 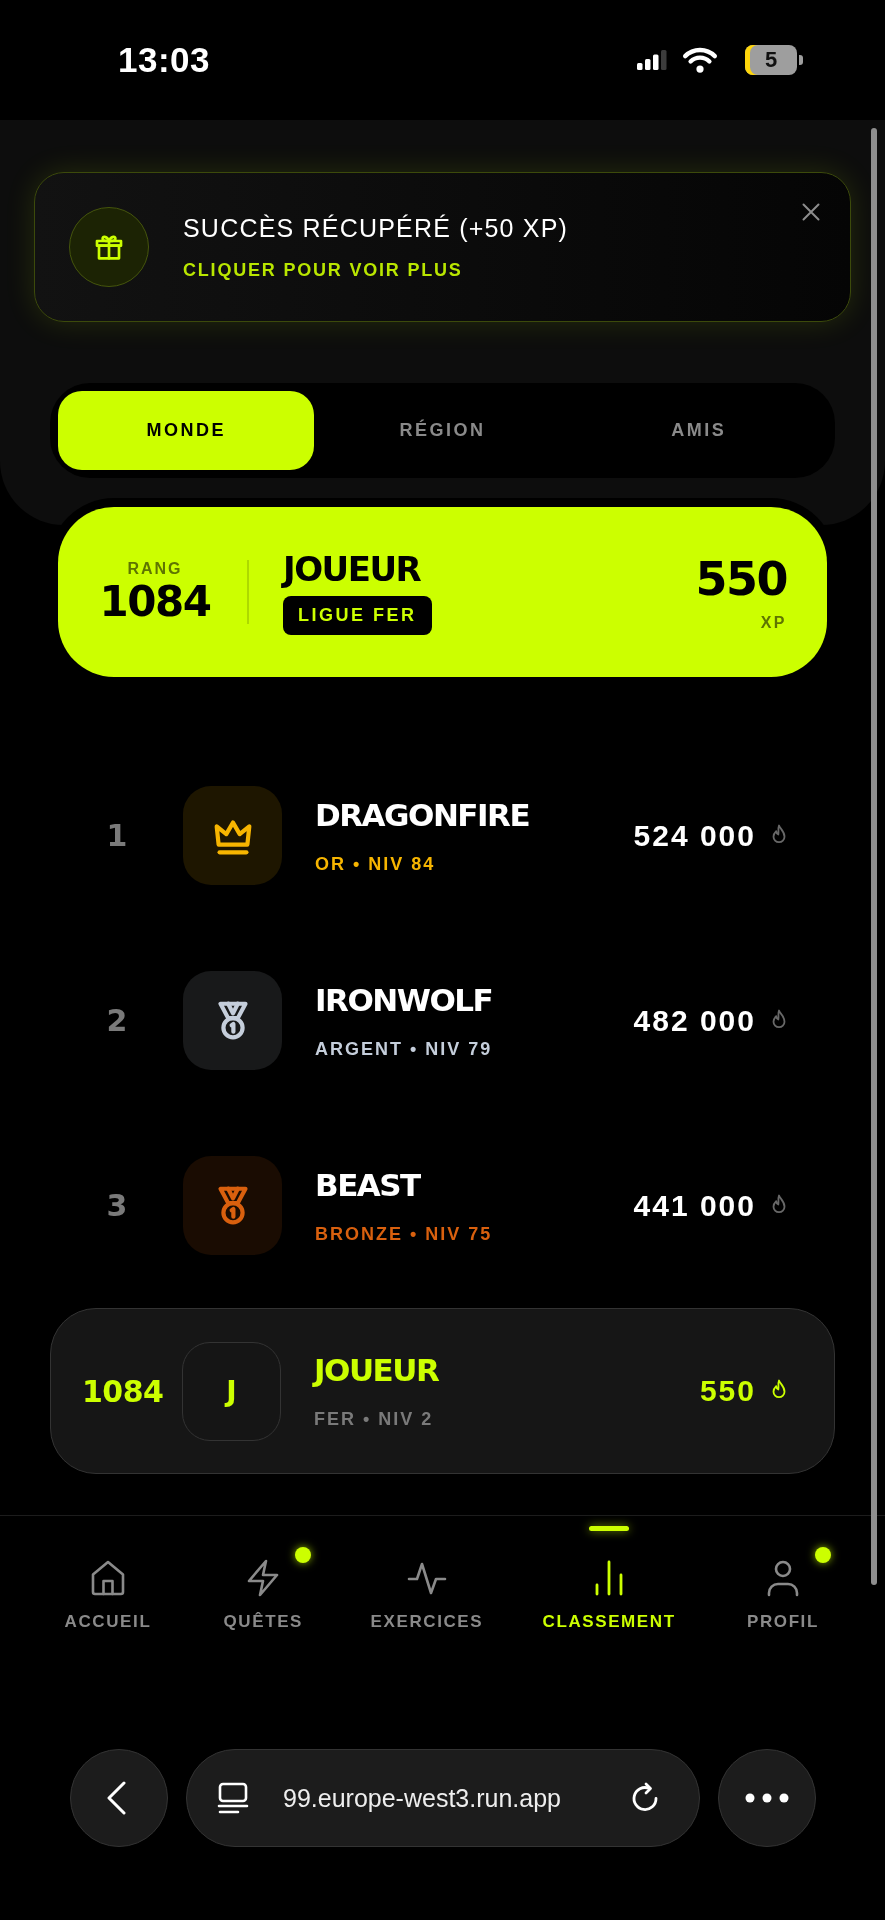 I want to click on nav-tab: EXERCICES, so click(x=427, y=1576).